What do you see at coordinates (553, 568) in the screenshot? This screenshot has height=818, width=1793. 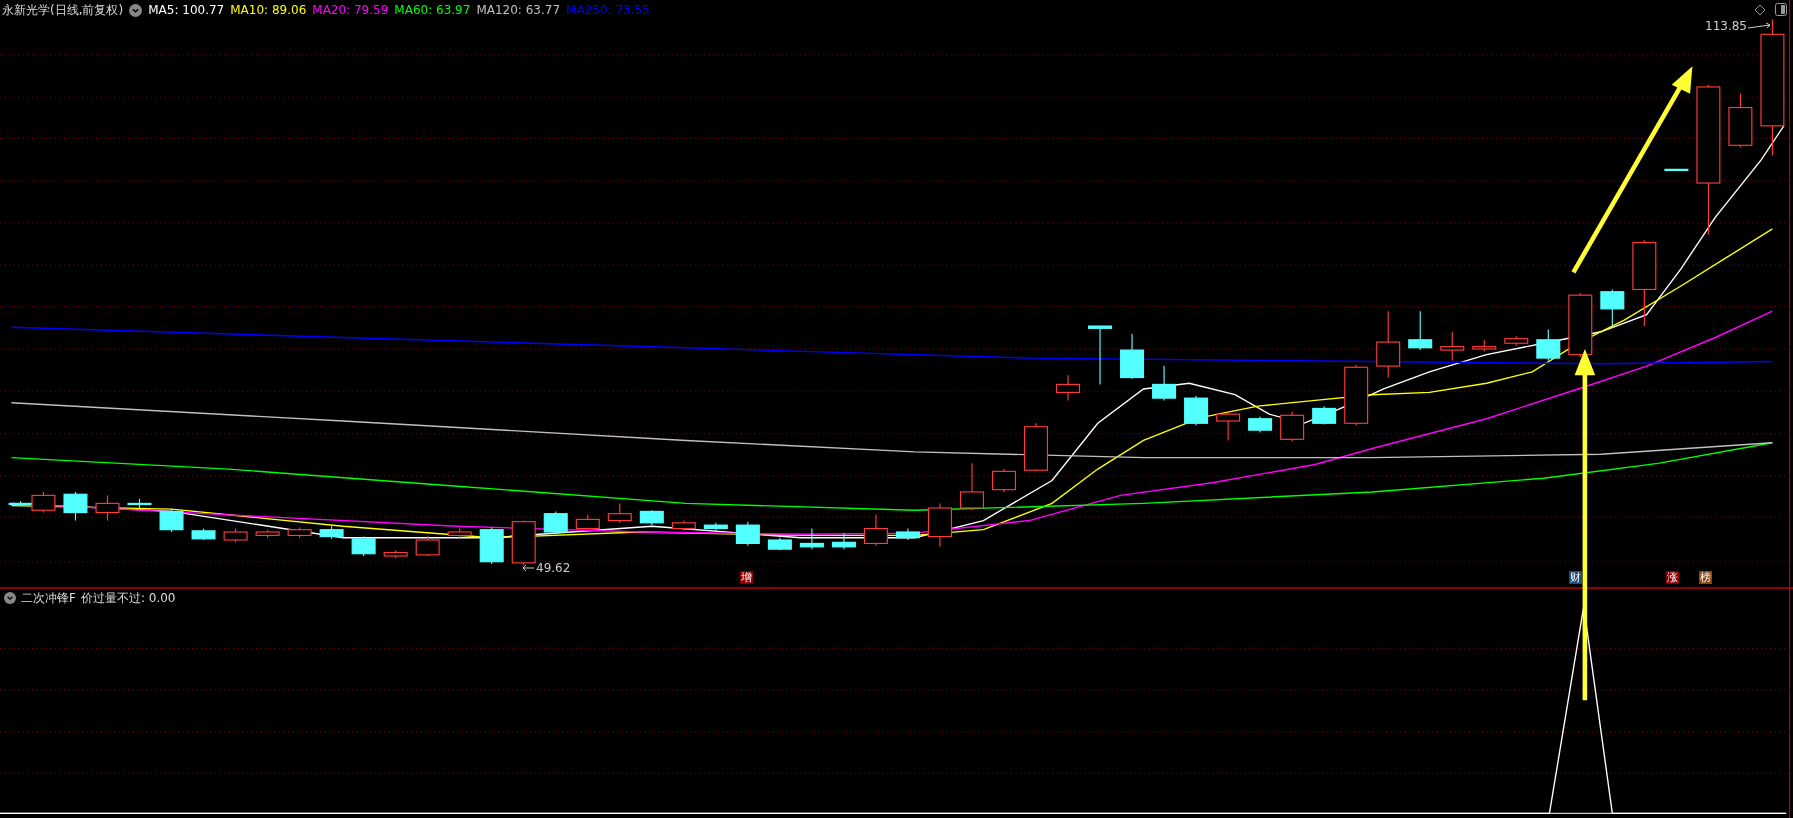 I see `price-label: 49.62` at bounding box center [553, 568].